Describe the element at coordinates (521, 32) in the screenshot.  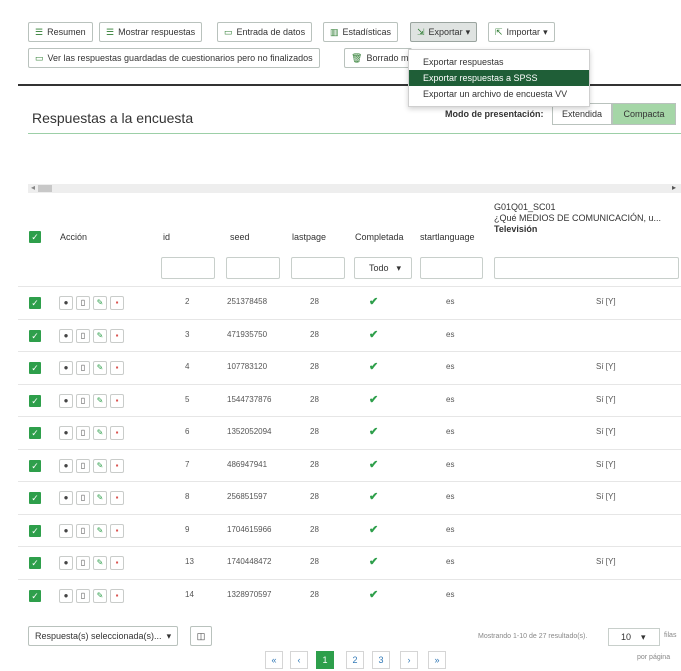
I see `importar-button: ⇱ Importar ▾` at that location.